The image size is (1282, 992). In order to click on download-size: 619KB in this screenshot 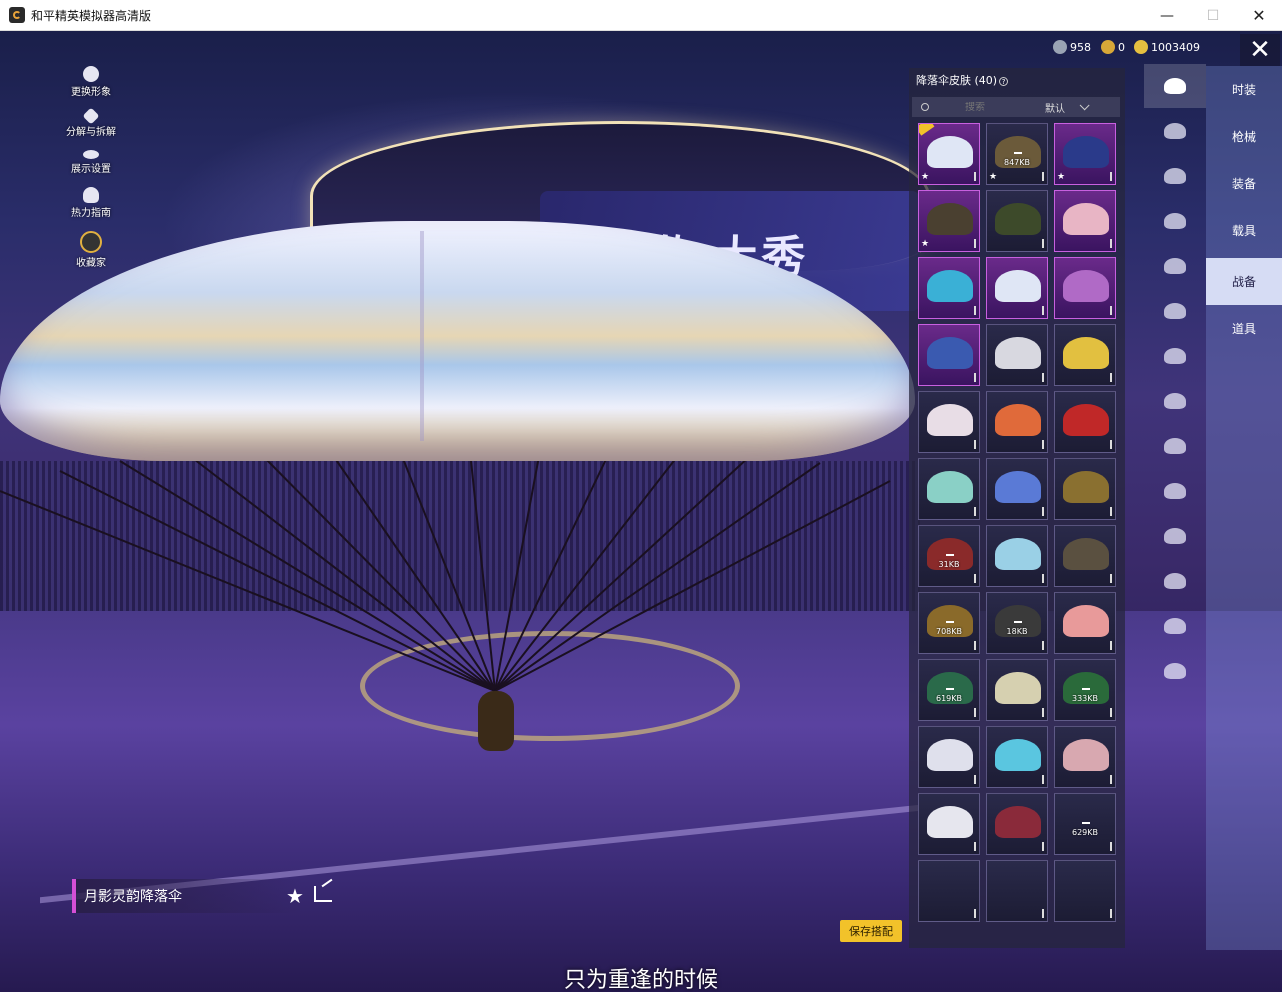, I will do `click(948, 698)`.